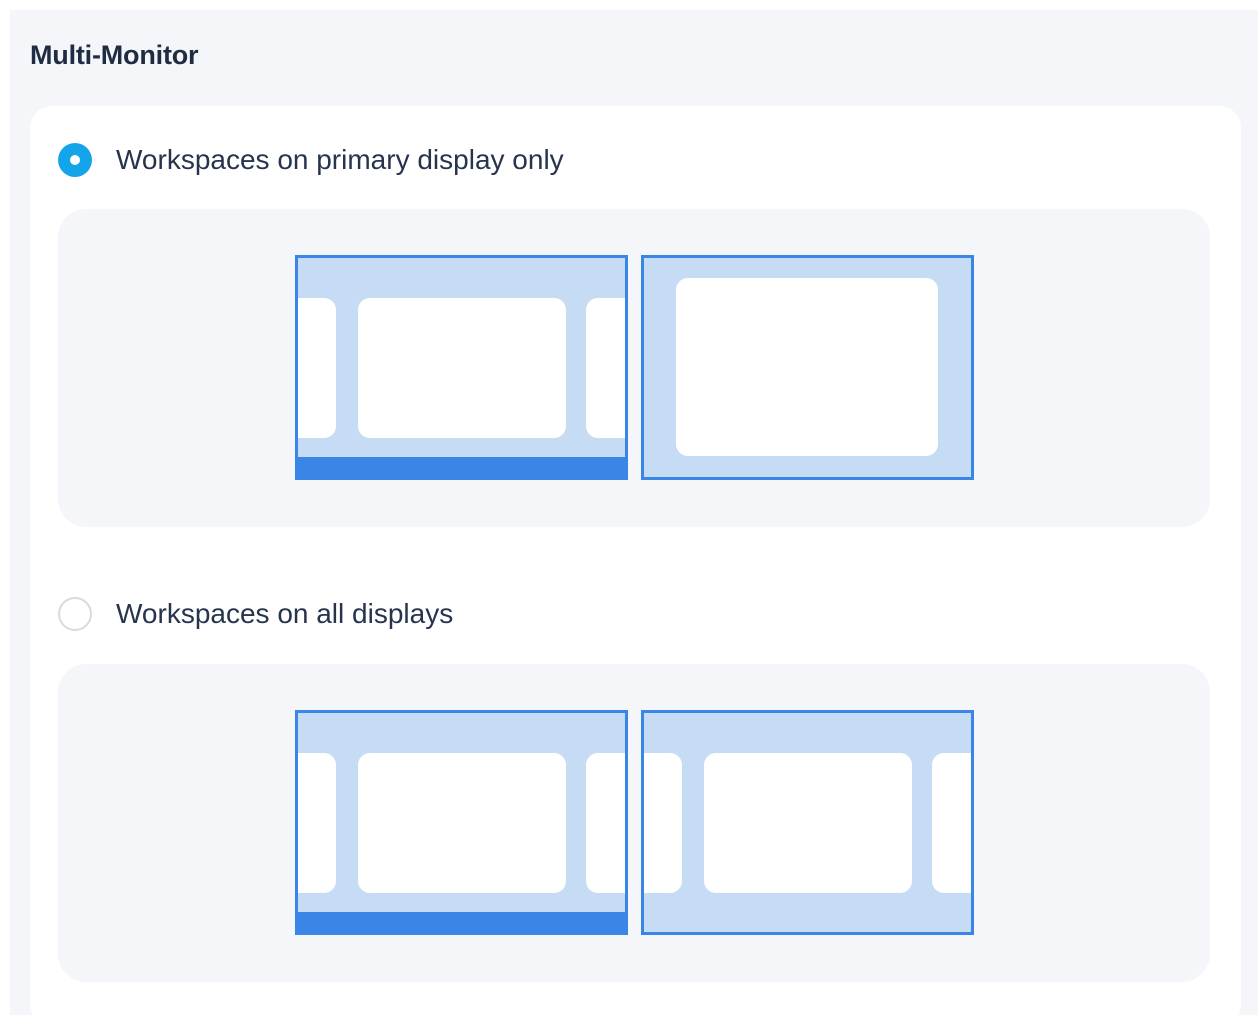 The height and width of the screenshot is (1026, 1258). I want to click on option-all-displays: Workspaces on all displays, so click(255, 614).